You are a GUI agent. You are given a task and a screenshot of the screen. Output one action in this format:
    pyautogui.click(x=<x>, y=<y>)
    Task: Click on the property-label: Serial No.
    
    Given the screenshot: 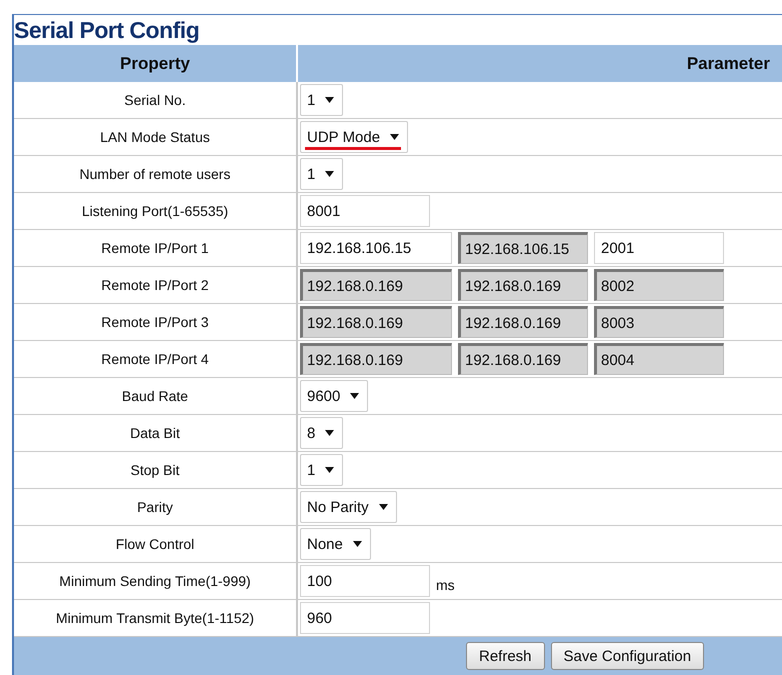 What is the action you would take?
    pyautogui.click(x=156, y=100)
    